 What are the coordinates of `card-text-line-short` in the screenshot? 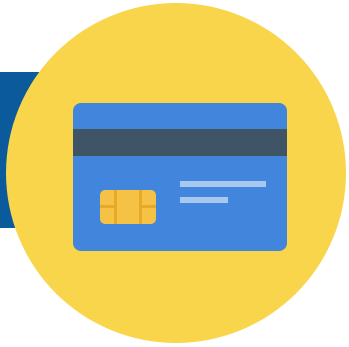 It's located at (204, 200).